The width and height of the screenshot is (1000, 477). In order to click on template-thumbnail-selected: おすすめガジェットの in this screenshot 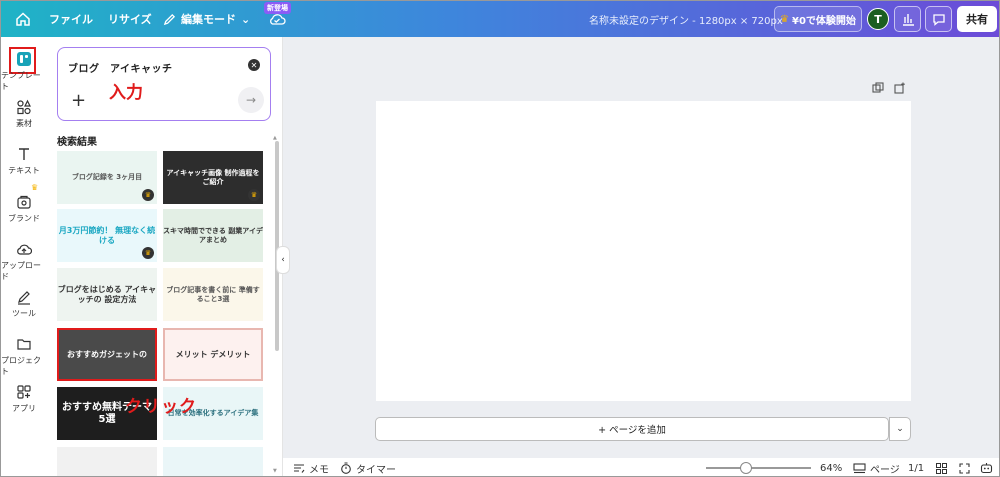, I will do `click(107, 354)`.